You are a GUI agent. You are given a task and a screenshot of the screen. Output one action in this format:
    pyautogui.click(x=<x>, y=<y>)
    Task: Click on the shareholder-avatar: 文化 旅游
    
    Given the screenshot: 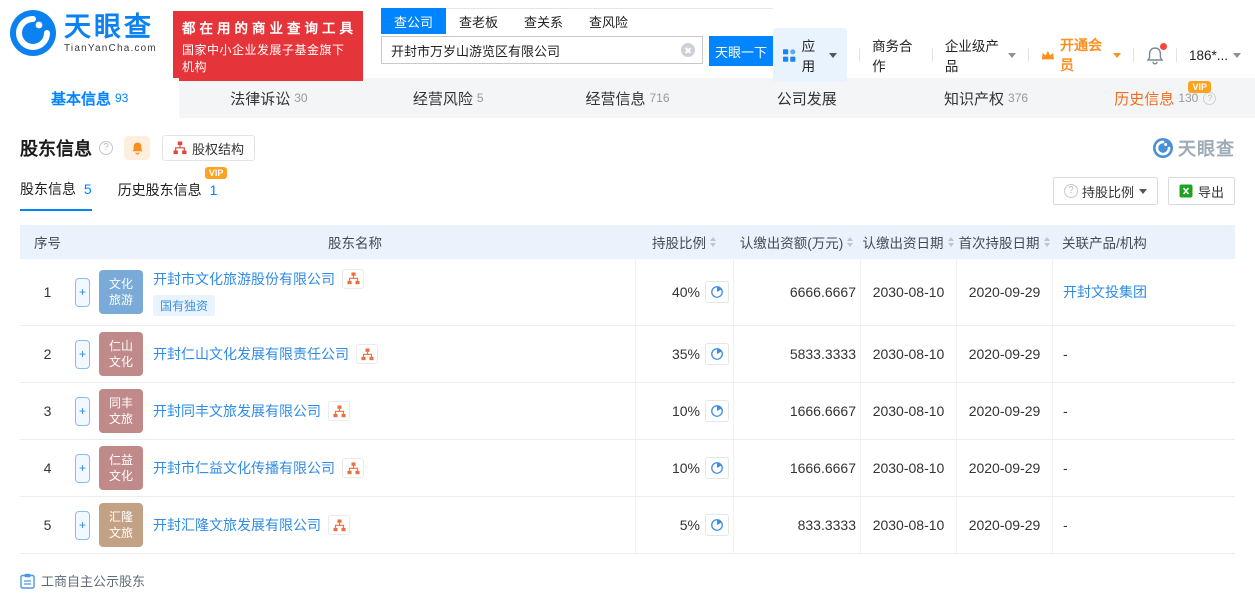 What is the action you would take?
    pyautogui.click(x=121, y=292)
    